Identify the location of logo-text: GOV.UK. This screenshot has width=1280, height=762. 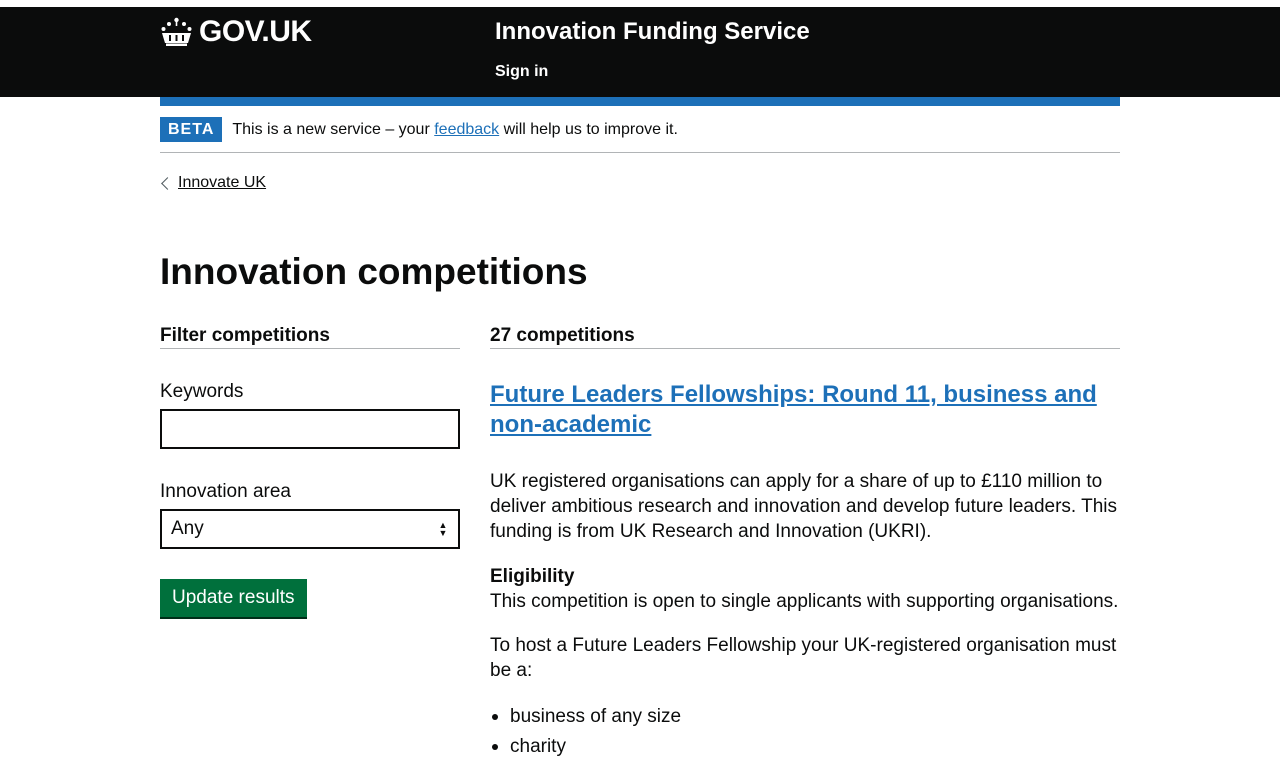
(255, 31).